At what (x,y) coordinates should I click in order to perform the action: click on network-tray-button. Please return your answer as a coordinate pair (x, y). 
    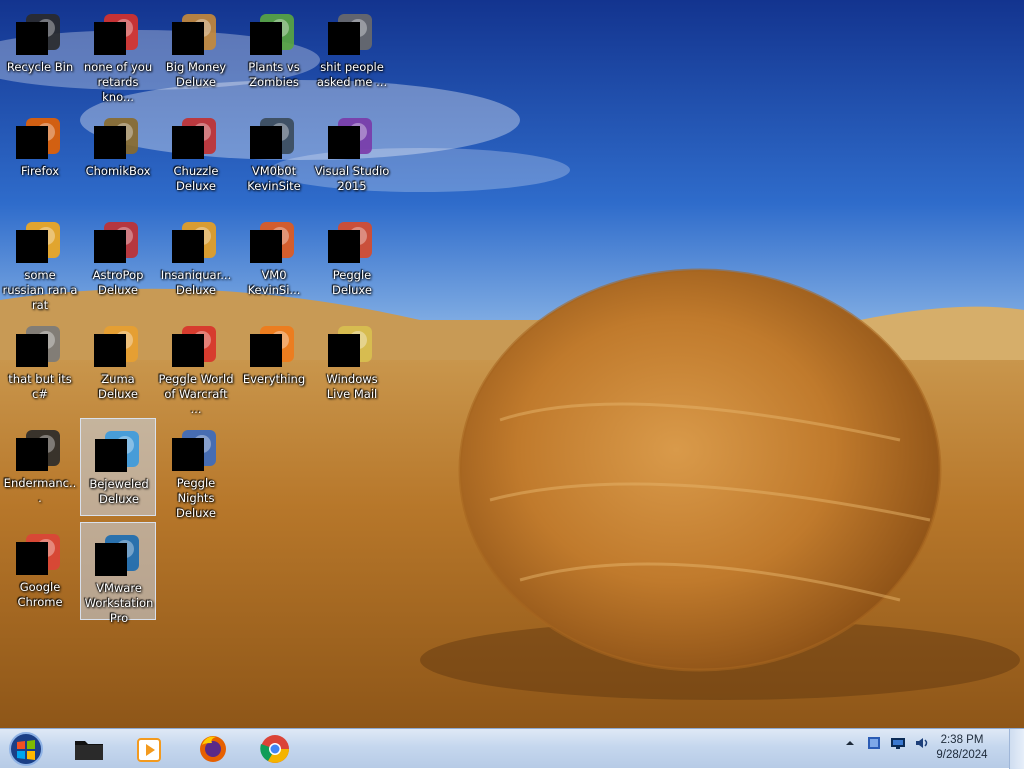
    Looking at the image, I should click on (898, 743).